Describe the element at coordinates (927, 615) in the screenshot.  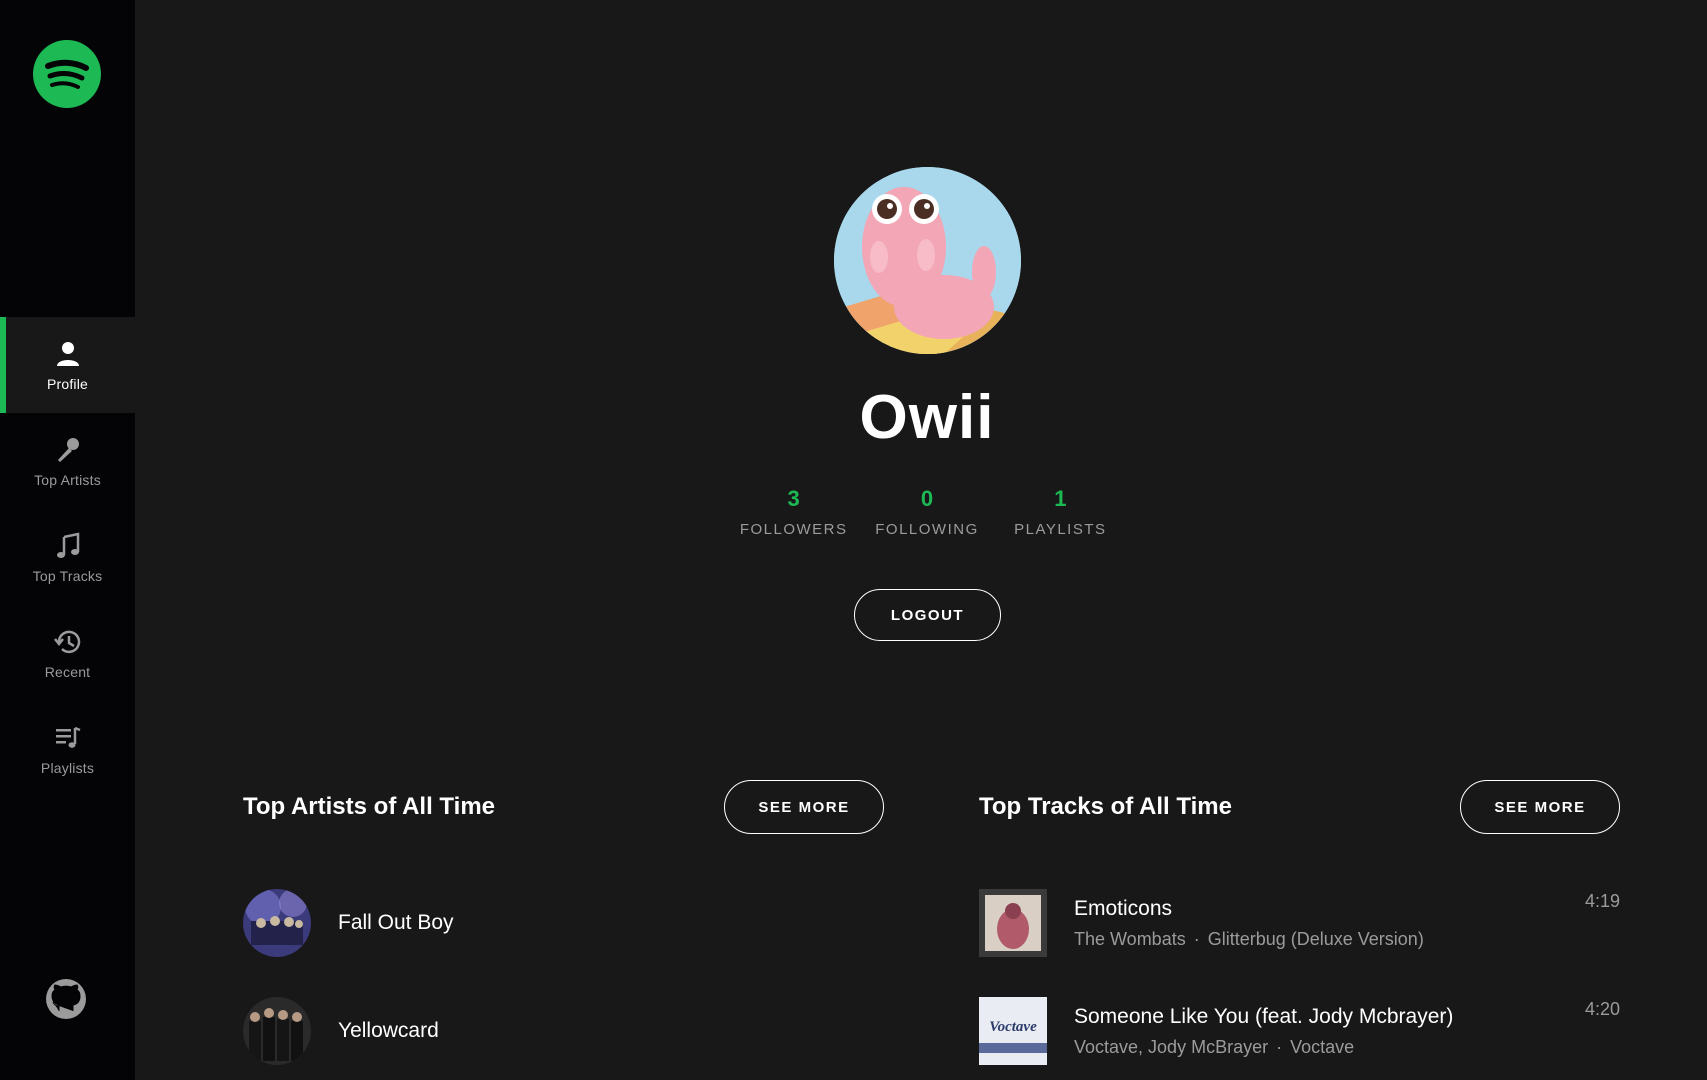
I see `logout-button: LOGOUT` at that location.